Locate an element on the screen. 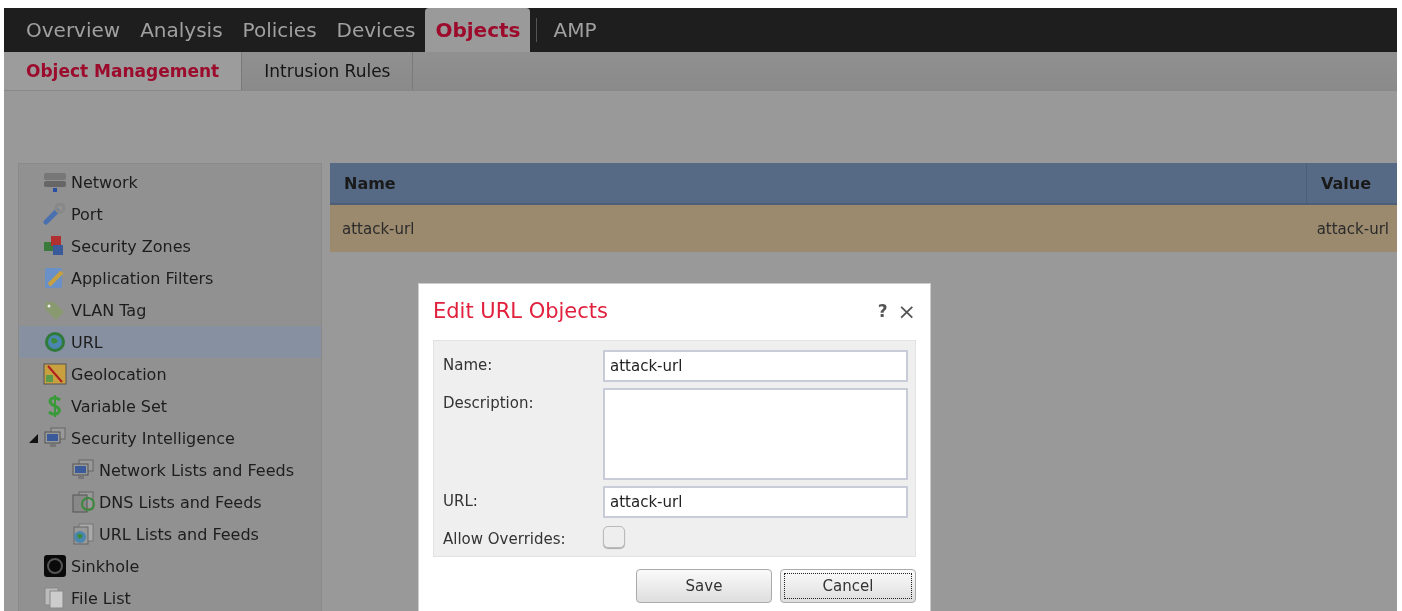 This screenshot has width=1402, height=611. field-label: Description: is located at coordinates (489, 402).